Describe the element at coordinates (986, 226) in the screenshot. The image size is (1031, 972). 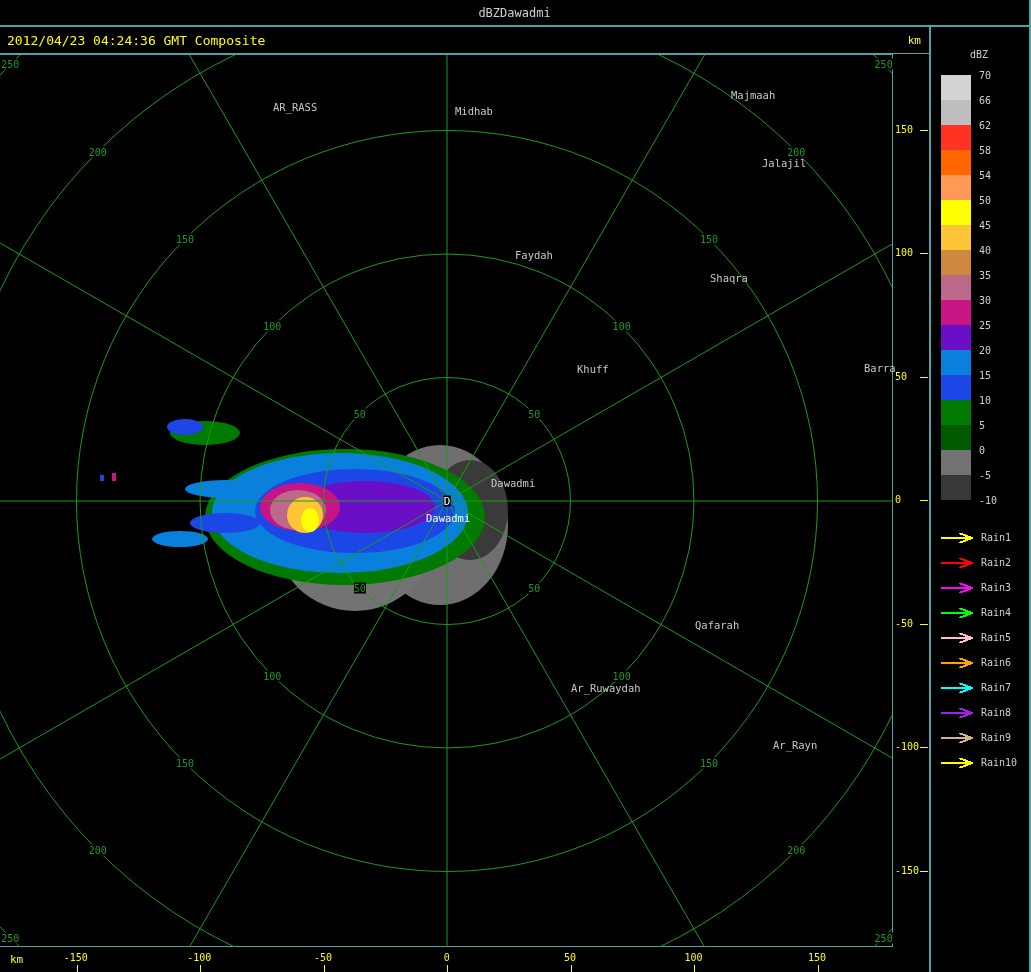
I see `scale-label: 45` at that location.